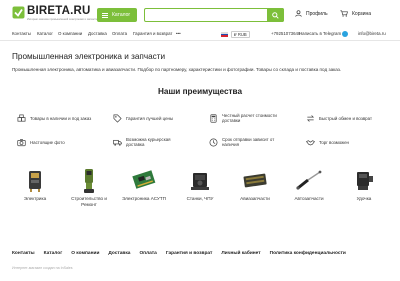 This screenshot has width=400, height=281. What do you see at coordinates (320, 34) in the screenshot?
I see `telegram-link-label: Написать в Telegram` at bounding box center [320, 34].